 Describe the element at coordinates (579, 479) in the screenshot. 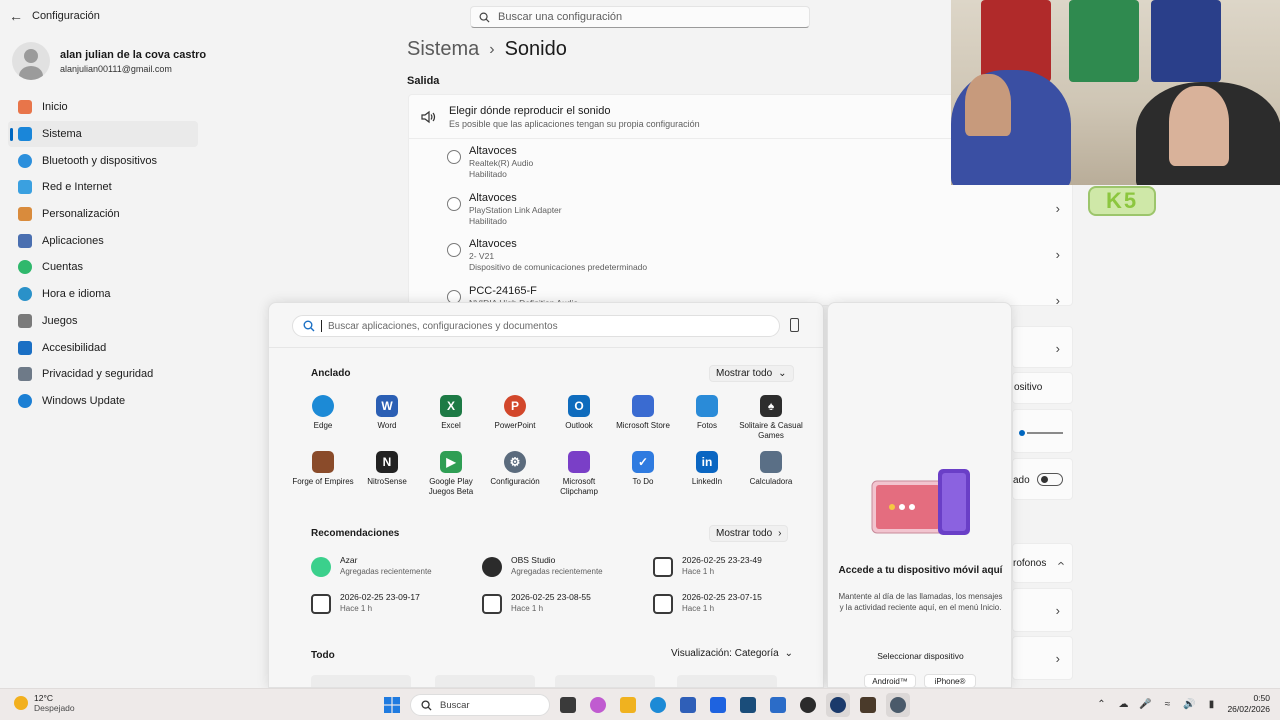

I see `pinned-app-clipchamp: Microsoft Clipchamp` at that location.